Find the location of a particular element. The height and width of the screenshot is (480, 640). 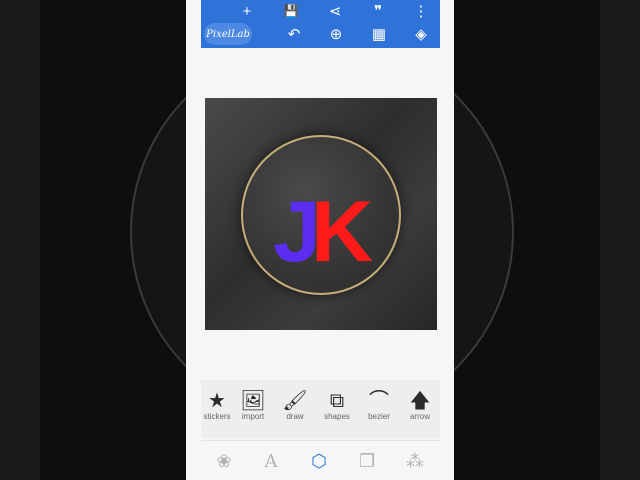

undo-icon: ↶ is located at coordinates (294, 34).